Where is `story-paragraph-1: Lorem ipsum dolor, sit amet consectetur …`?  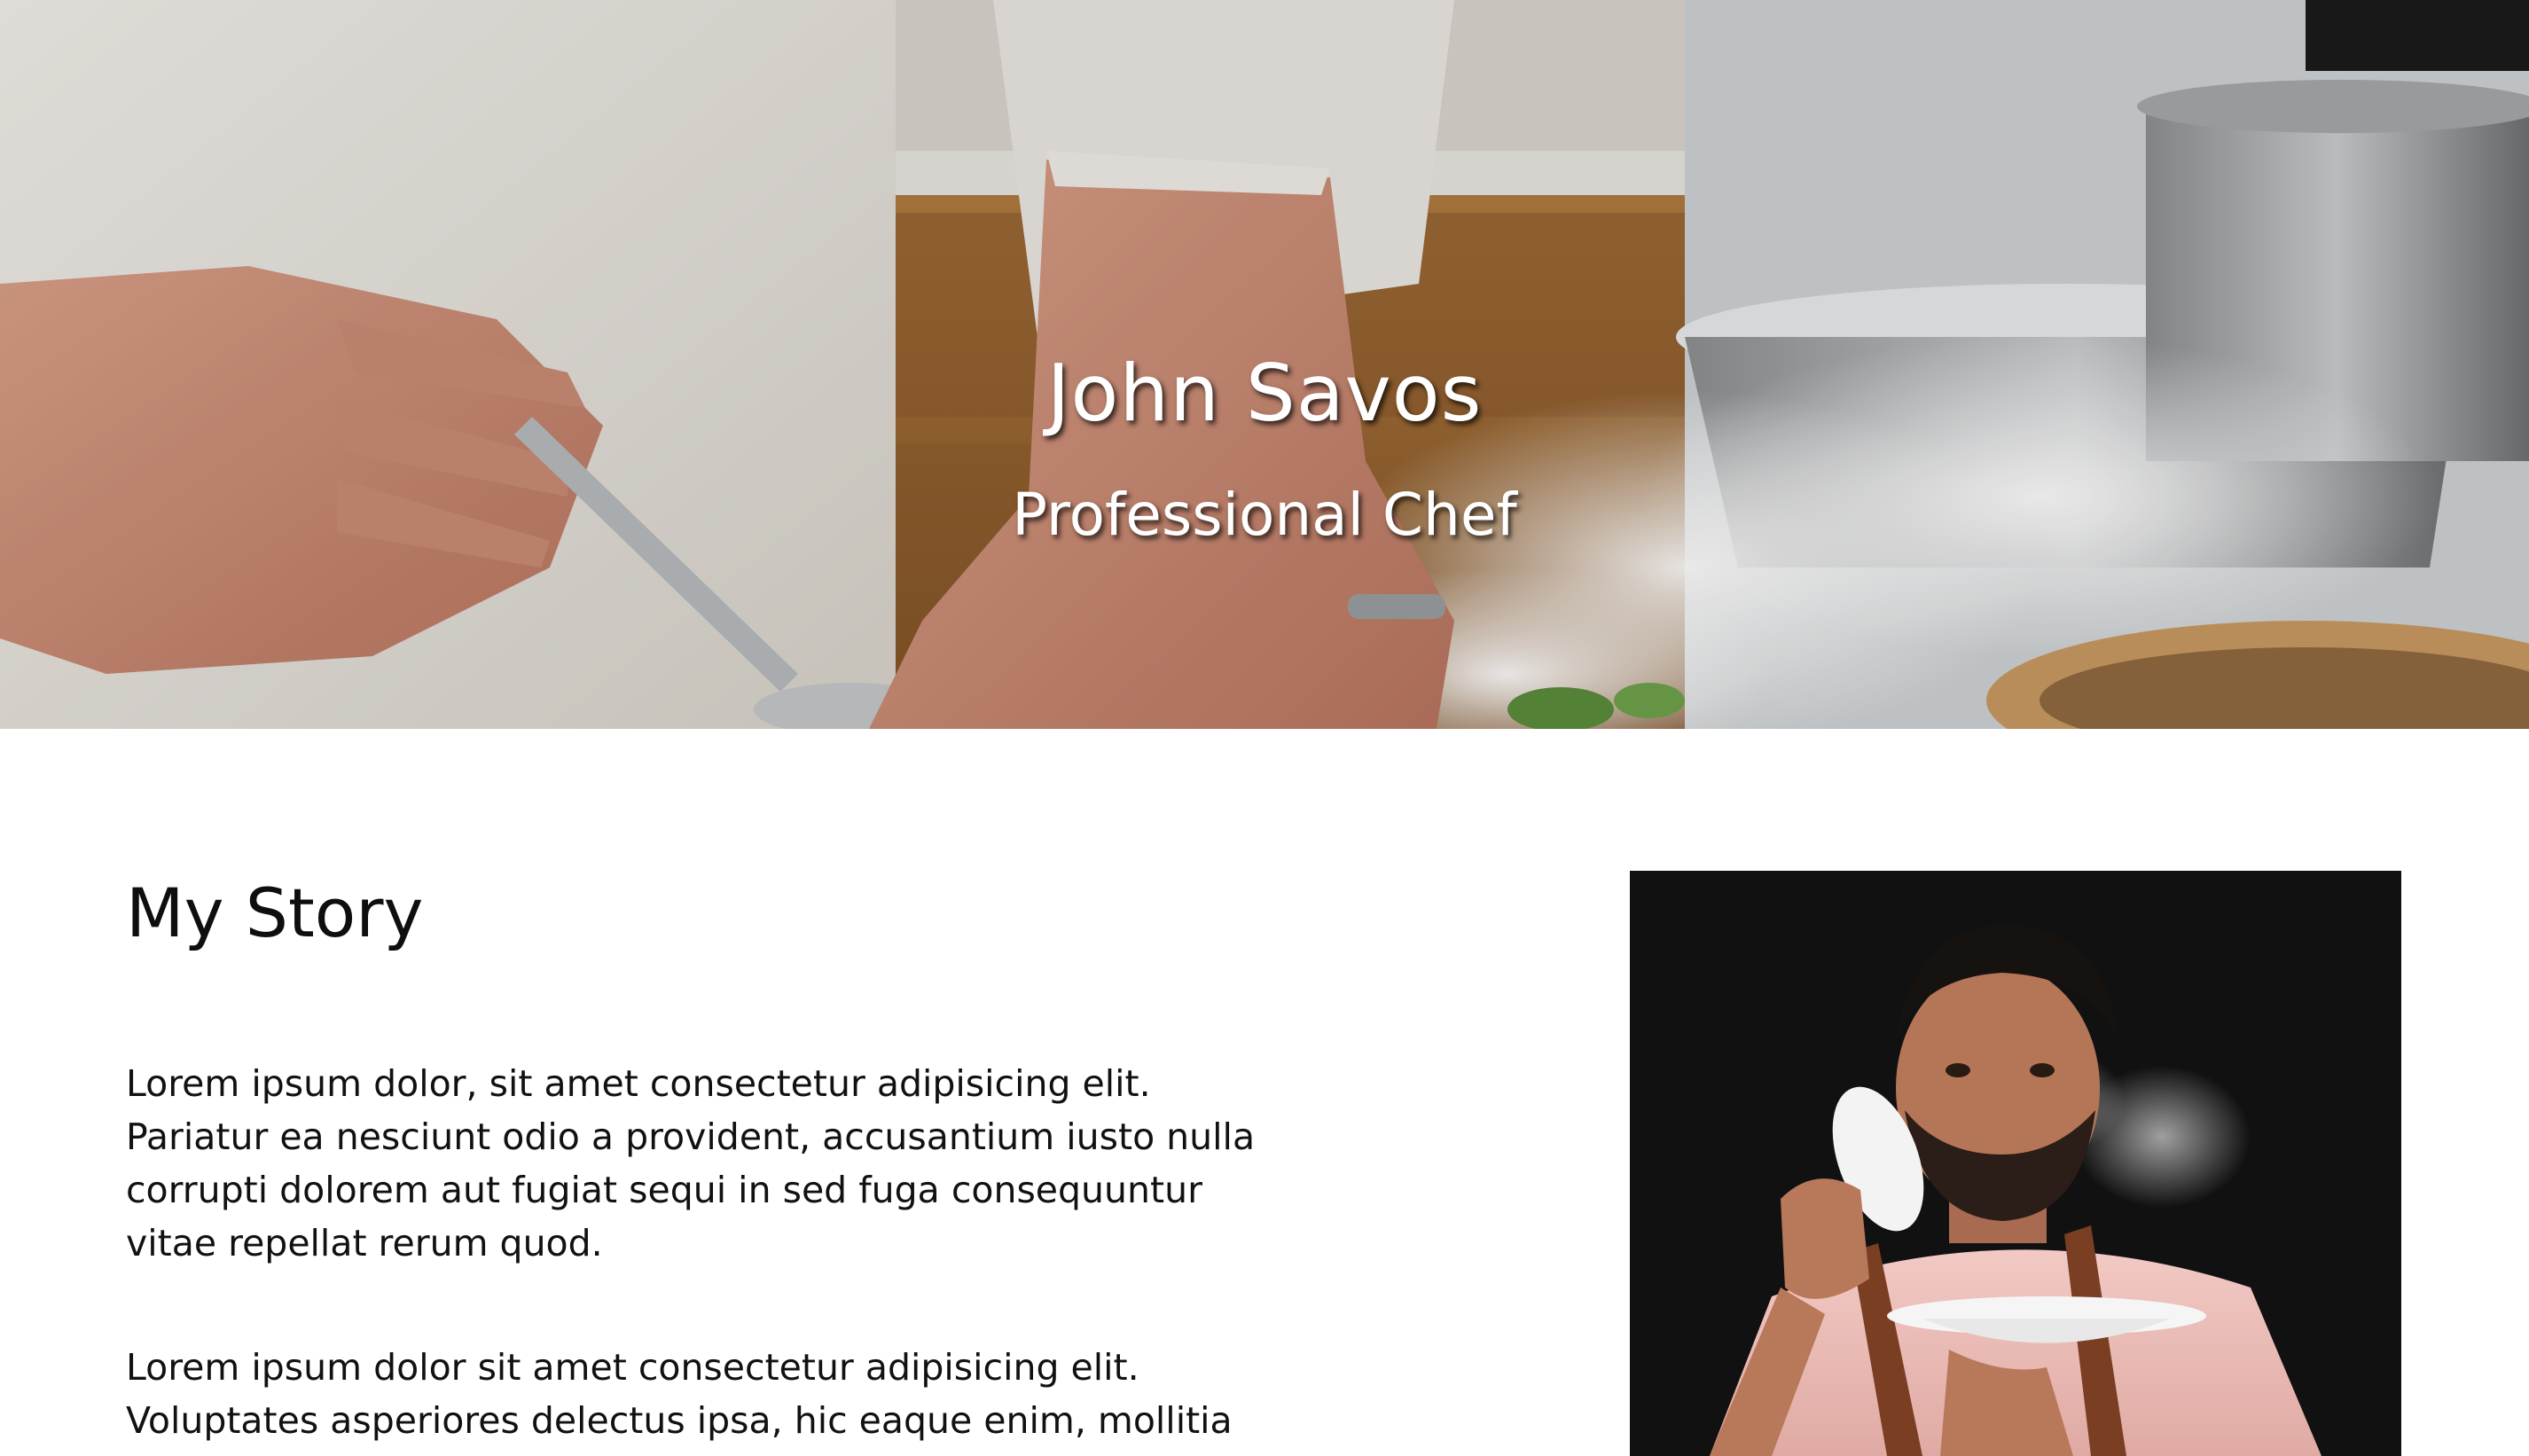
story-paragraph-1: Lorem ipsum dolor, sit amet consectetur … is located at coordinates (691, 1163).